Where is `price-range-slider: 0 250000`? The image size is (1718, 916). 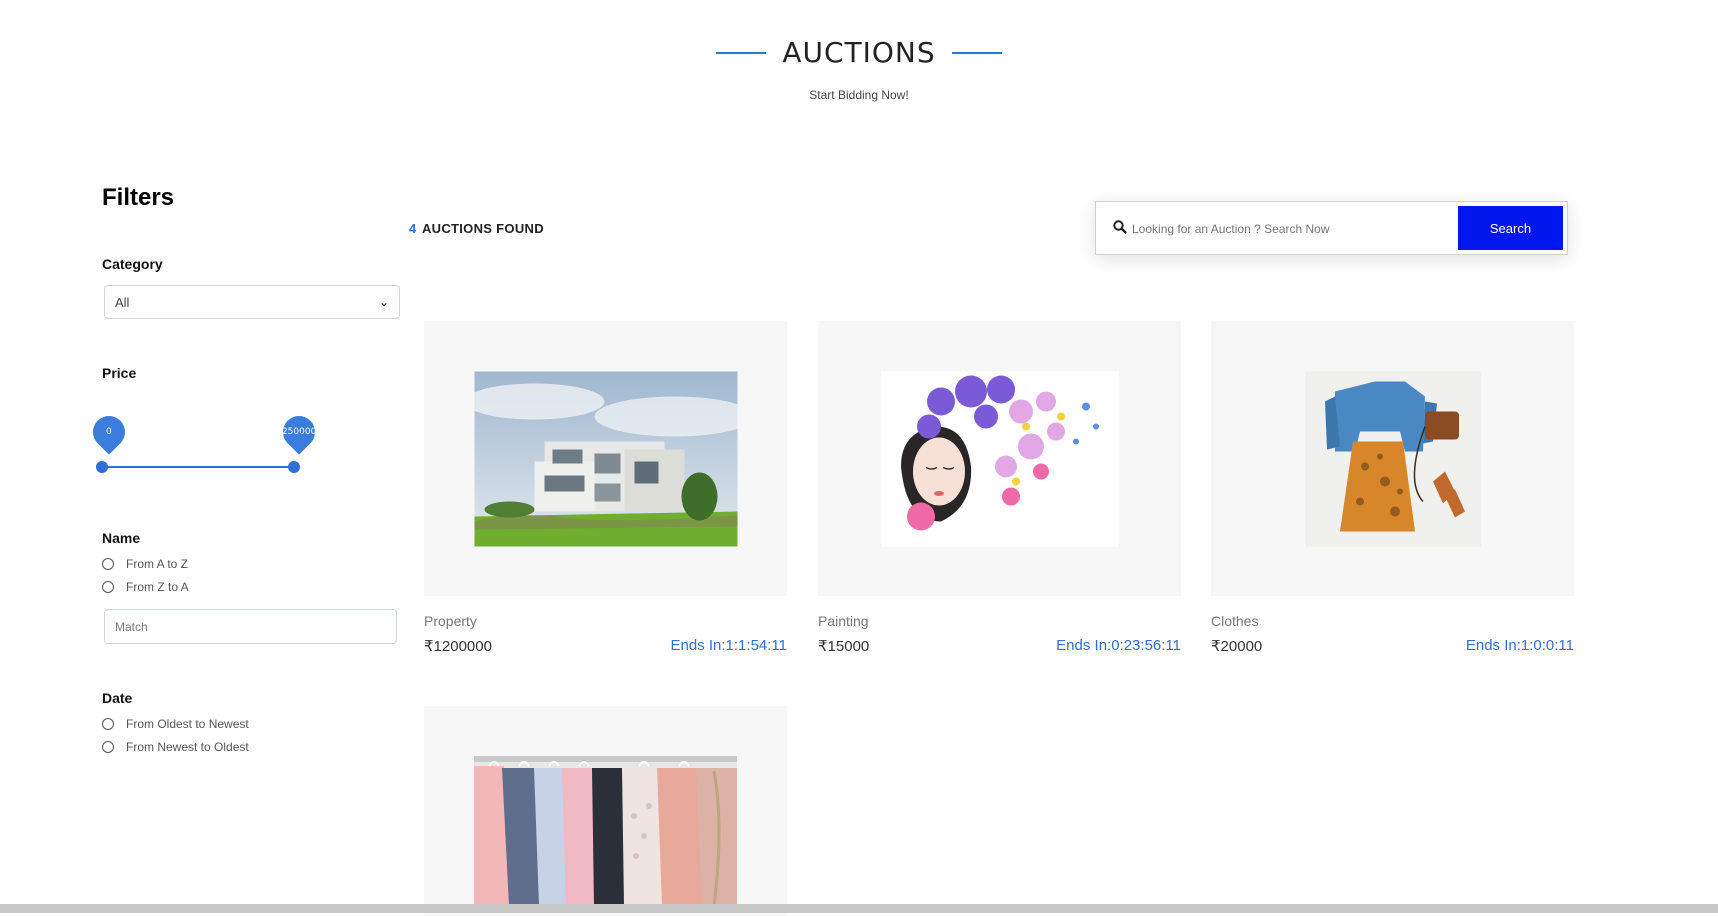 price-range-slider: 0 250000 is located at coordinates (204, 442).